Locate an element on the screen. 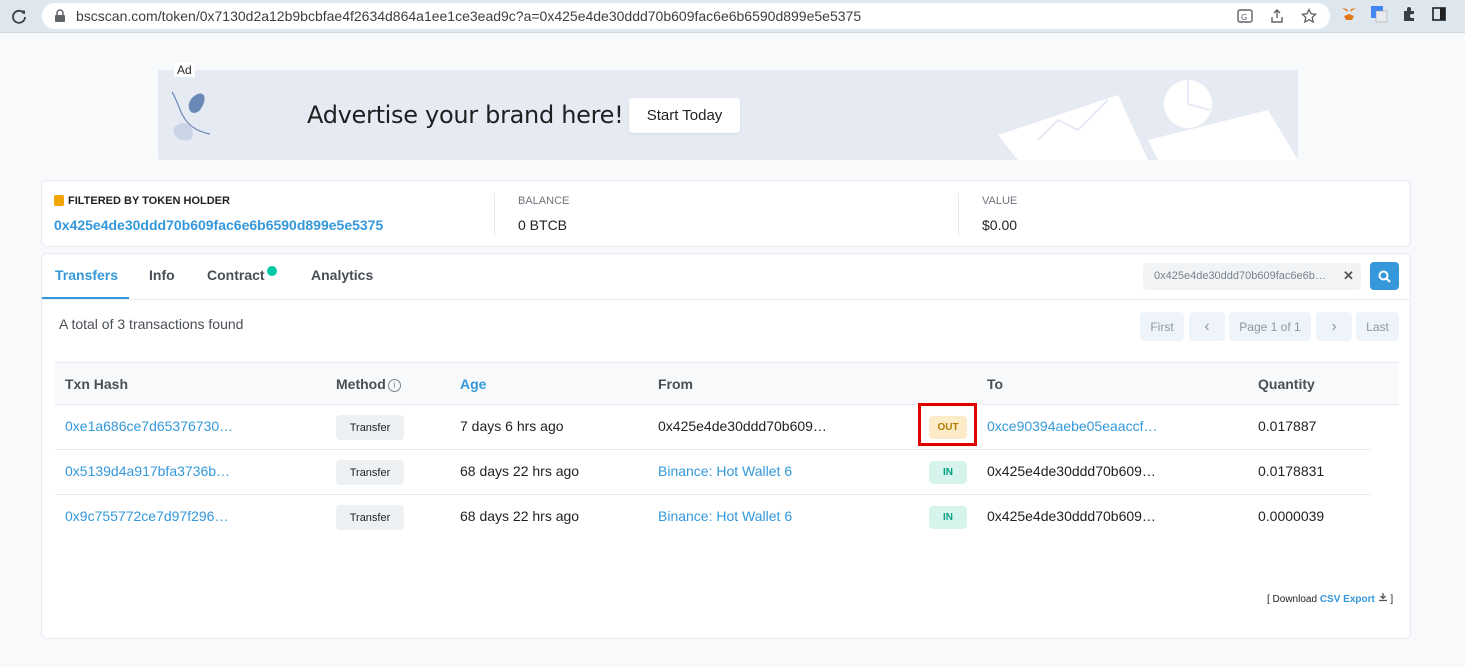 The image size is (1465, 667). translate-icon: G is located at coordinates (1245, 16).